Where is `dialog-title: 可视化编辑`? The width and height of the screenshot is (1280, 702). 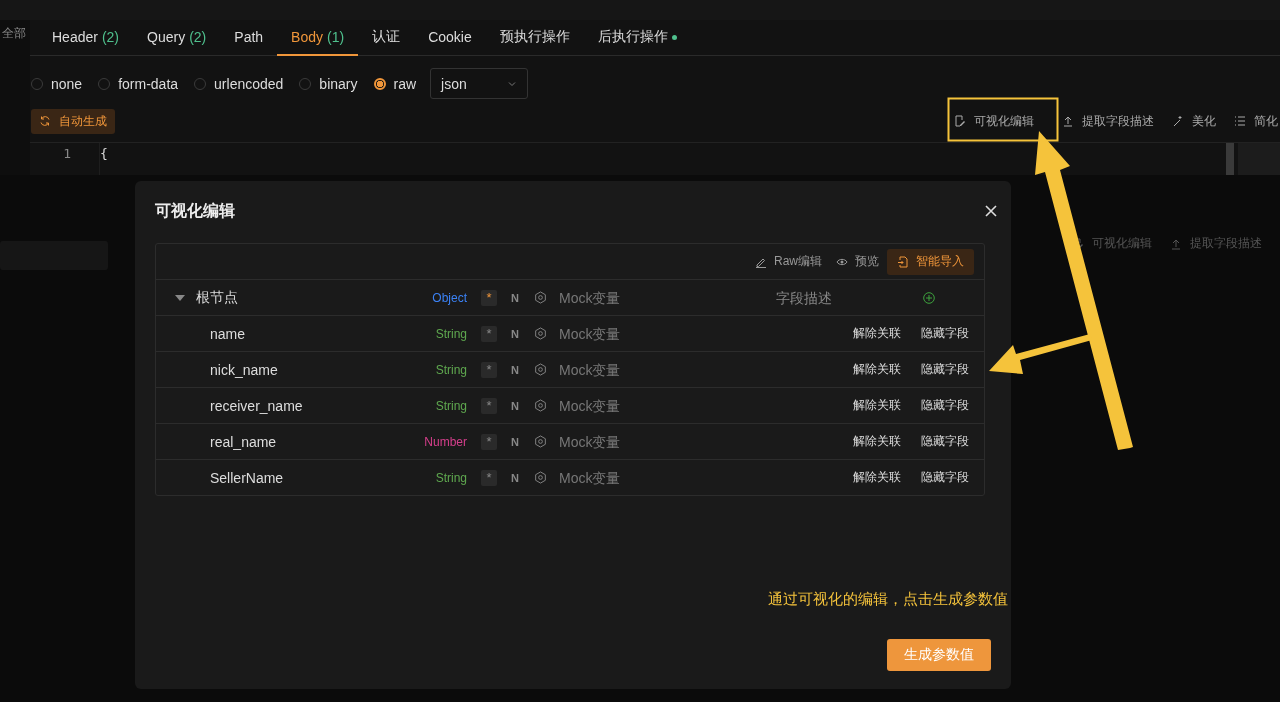 dialog-title: 可视化编辑 is located at coordinates (195, 210).